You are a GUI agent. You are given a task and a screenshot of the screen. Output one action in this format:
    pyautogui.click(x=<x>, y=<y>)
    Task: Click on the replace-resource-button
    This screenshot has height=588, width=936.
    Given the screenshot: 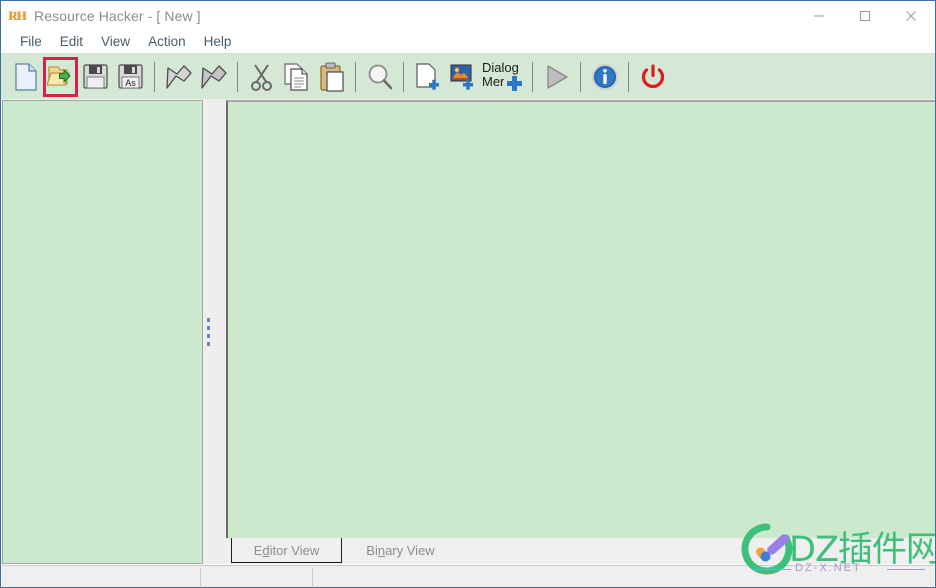 What is the action you would take?
    pyautogui.click(x=213, y=77)
    